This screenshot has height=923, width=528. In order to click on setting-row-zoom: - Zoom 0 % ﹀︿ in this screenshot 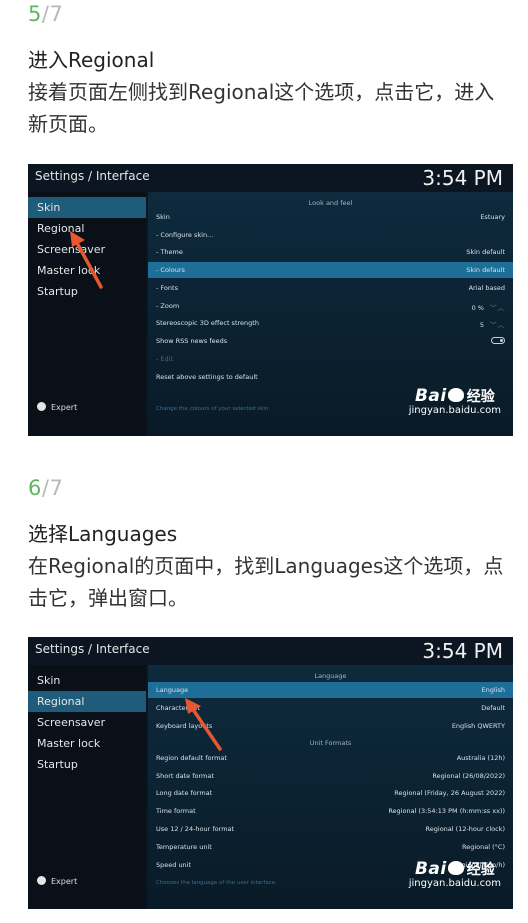, I will do `click(330, 306)`.